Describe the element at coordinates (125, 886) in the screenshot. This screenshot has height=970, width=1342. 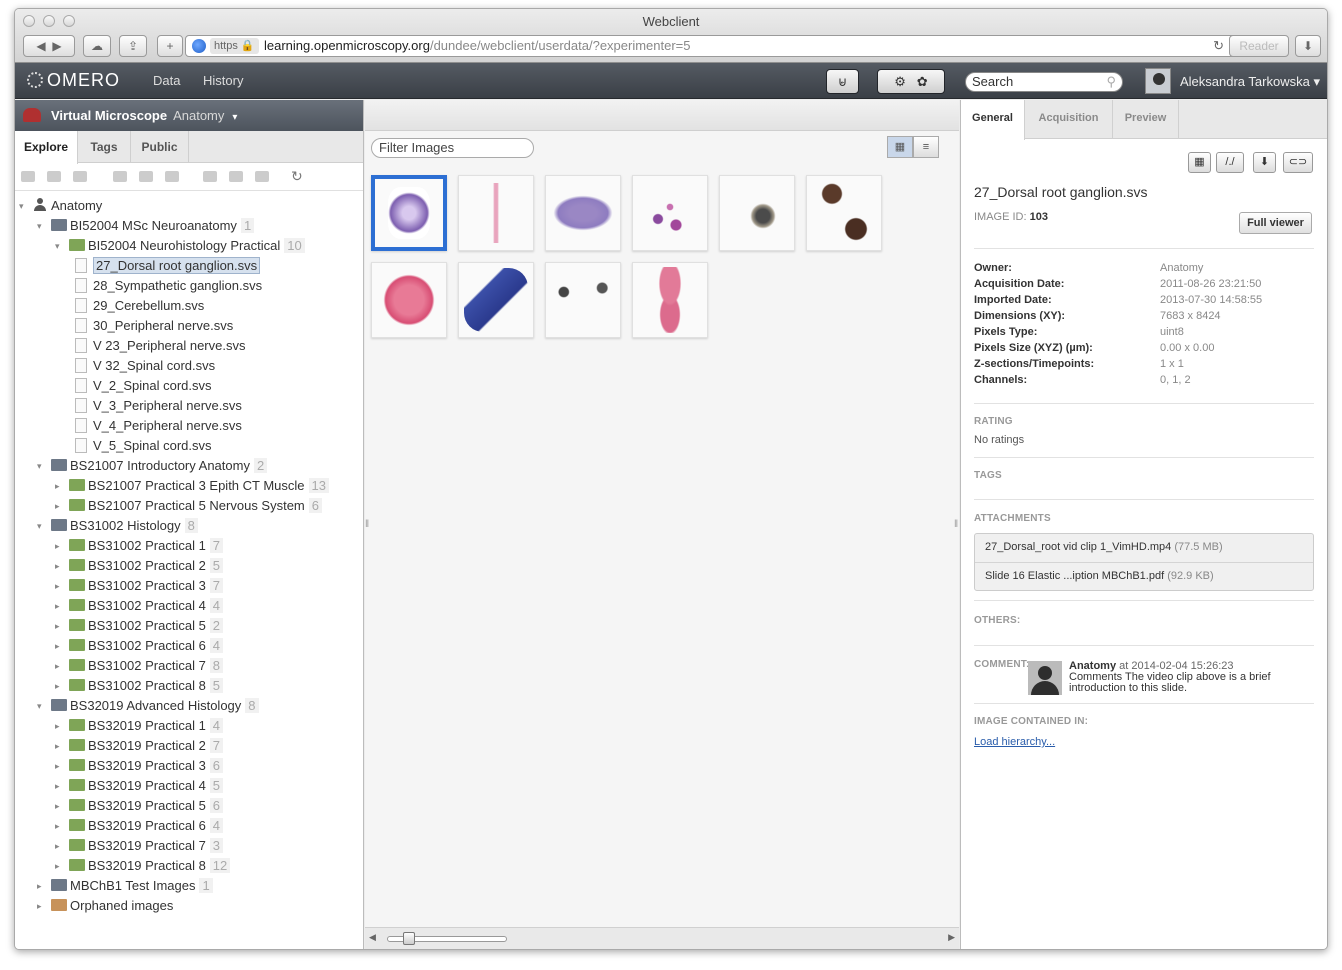
I see `tree-project-item: ▸ MBChB1 Test Images 1` at that location.